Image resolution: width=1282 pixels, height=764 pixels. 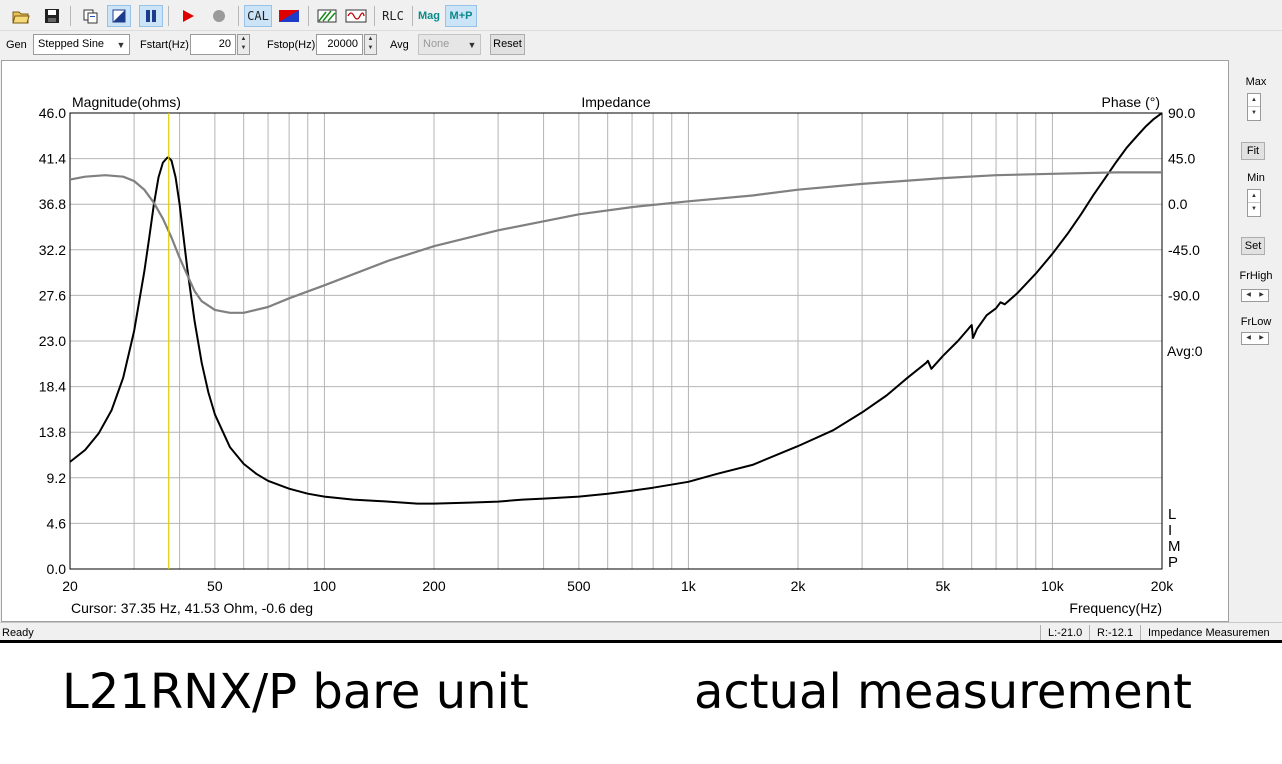 I want to click on y2-tick-label: 0.0, so click(x=1178, y=204).